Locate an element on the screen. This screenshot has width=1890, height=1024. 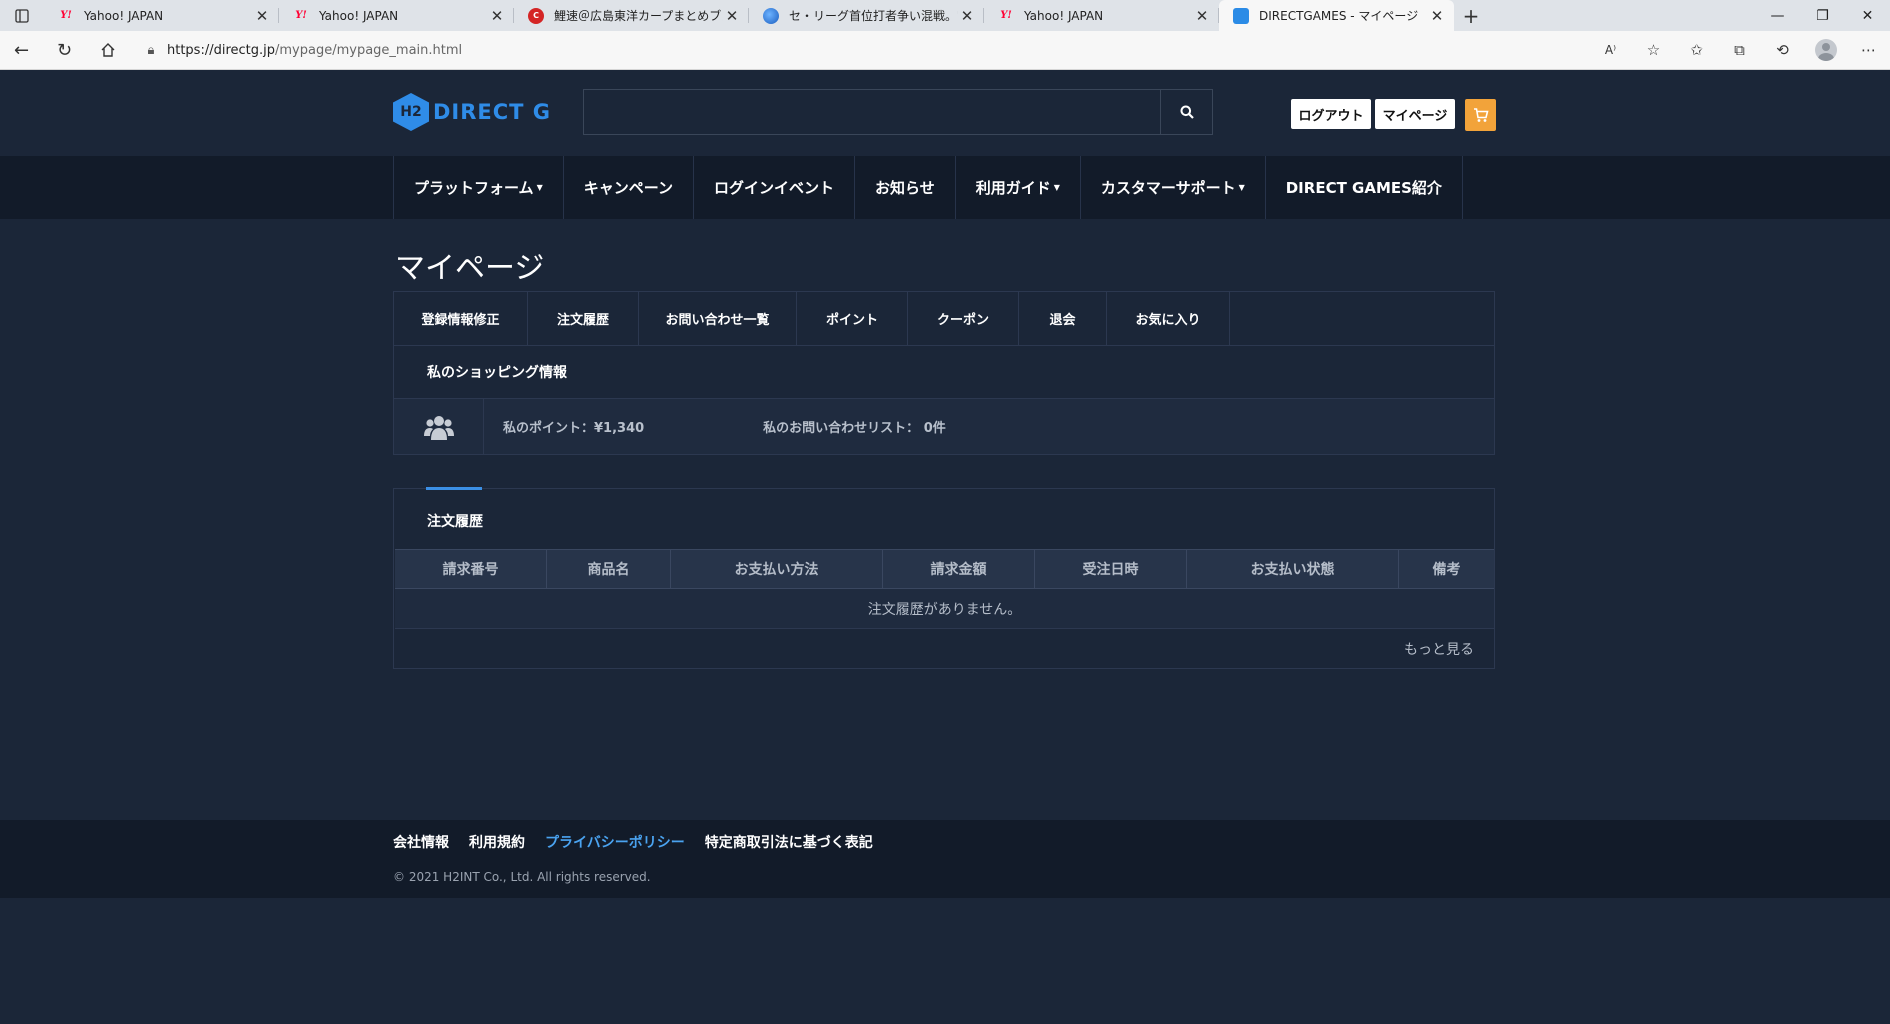
nav-support: カスタマーサポート ▼ is located at coordinates (1172, 187).